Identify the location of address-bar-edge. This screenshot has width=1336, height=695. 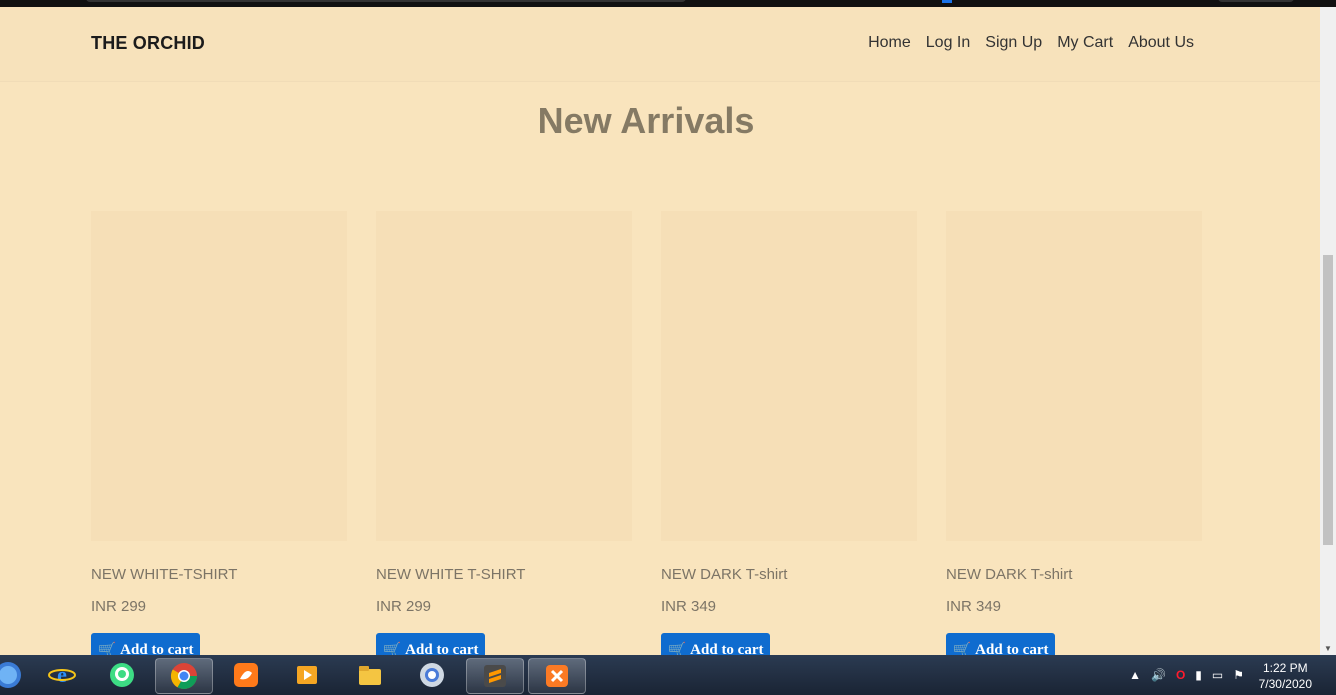
(386, 1).